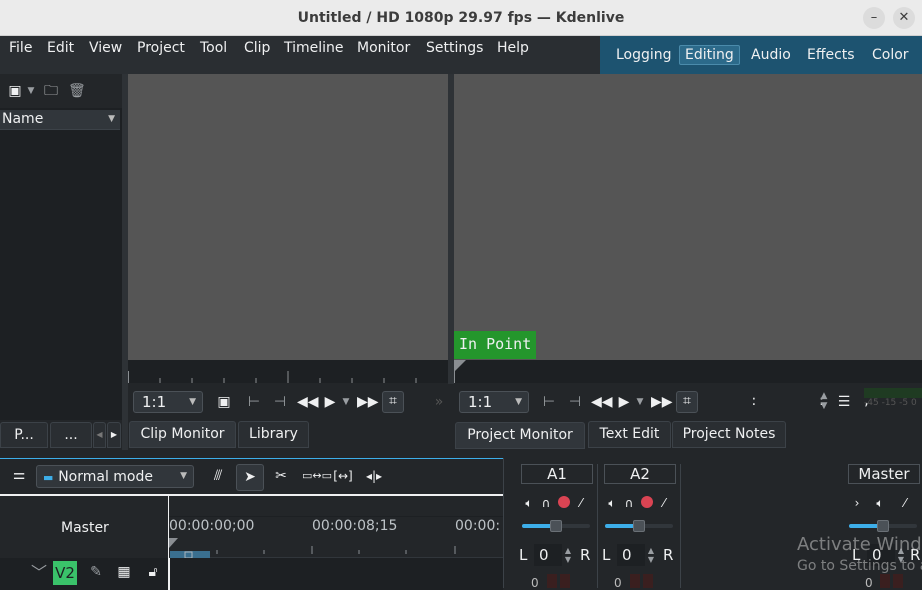 The image size is (922, 590). I want to click on bin-column-header: Name ▼, so click(60, 120).